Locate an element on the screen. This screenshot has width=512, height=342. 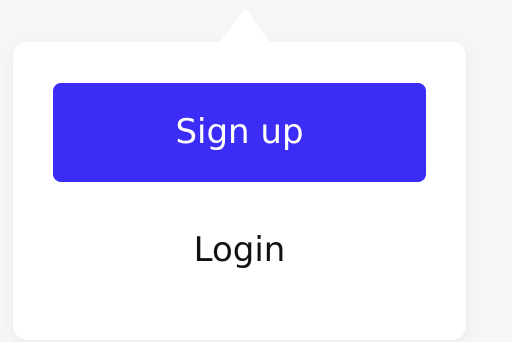
login-link: Login is located at coordinates (239, 250).